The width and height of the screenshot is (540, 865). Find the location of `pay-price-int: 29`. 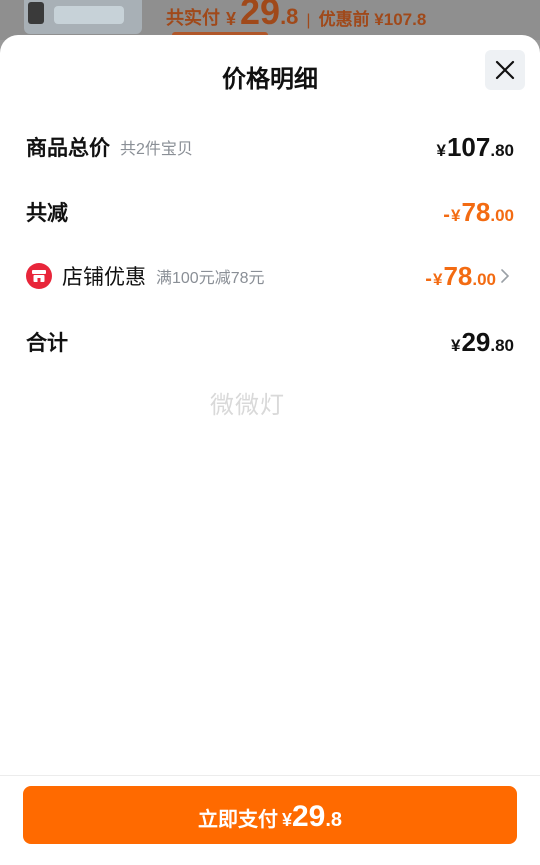

pay-price-int: 29 is located at coordinates (308, 816).